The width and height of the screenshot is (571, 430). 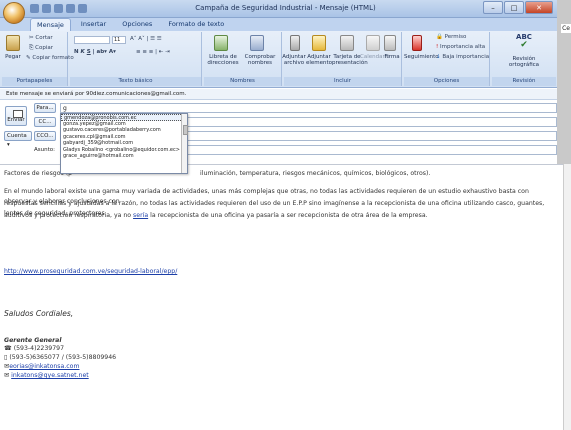 I want to click on paperclip-icon, so click(x=295, y=43).